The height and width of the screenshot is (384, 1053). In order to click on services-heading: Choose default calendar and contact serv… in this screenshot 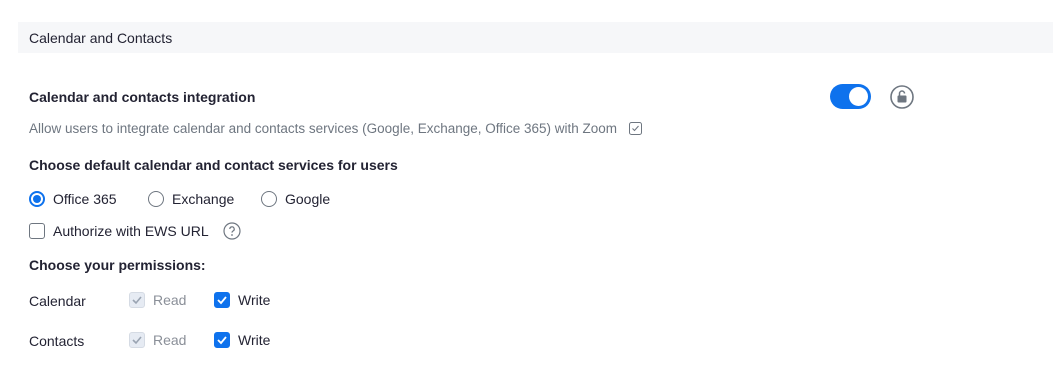, I will do `click(213, 165)`.